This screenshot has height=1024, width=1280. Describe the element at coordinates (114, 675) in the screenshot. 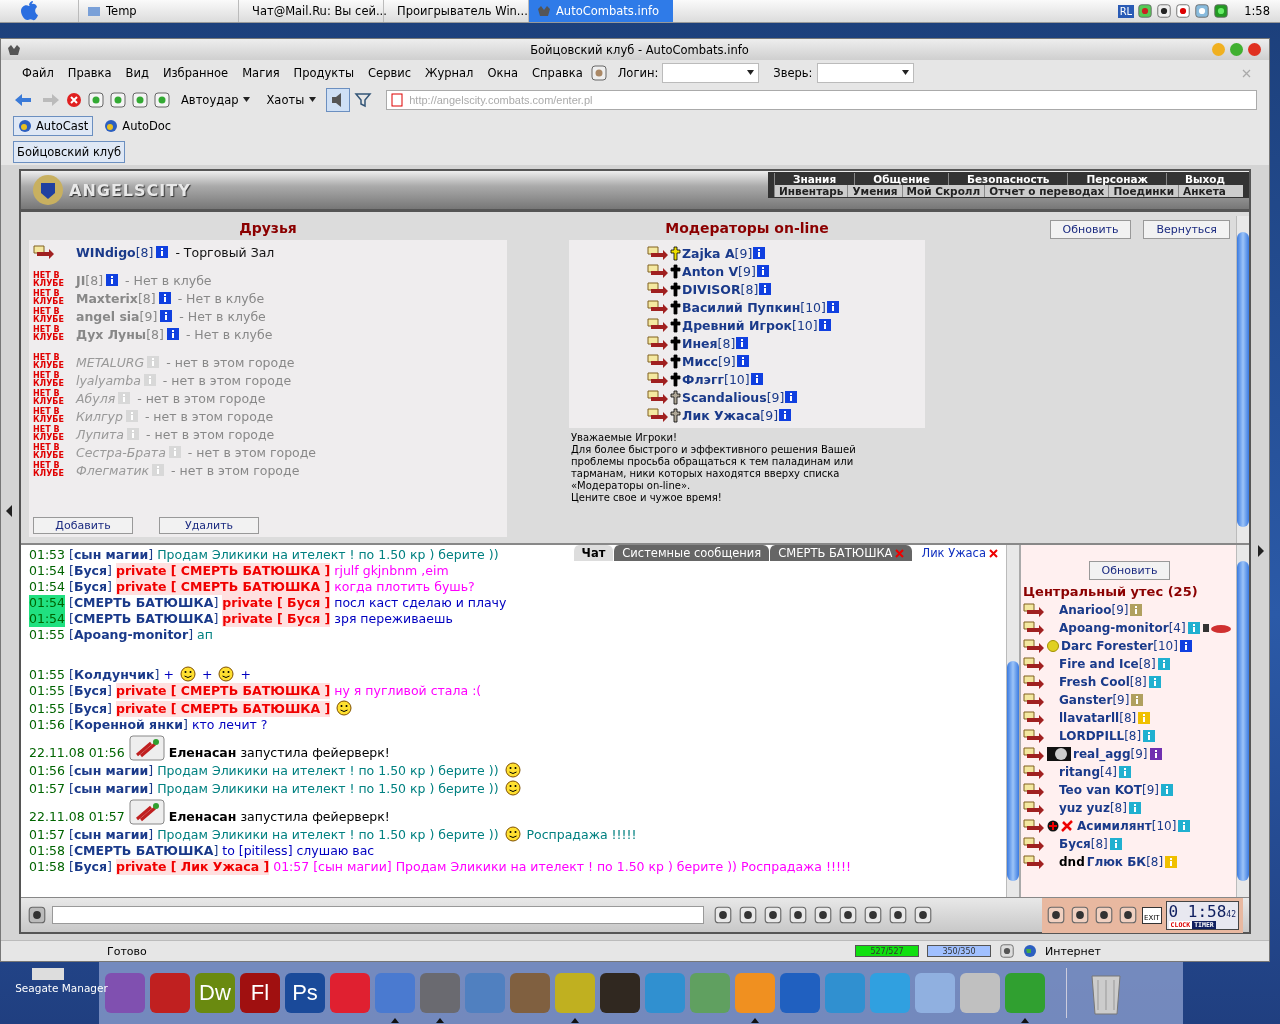

I see `sender-name: [Колдунчик]` at that location.